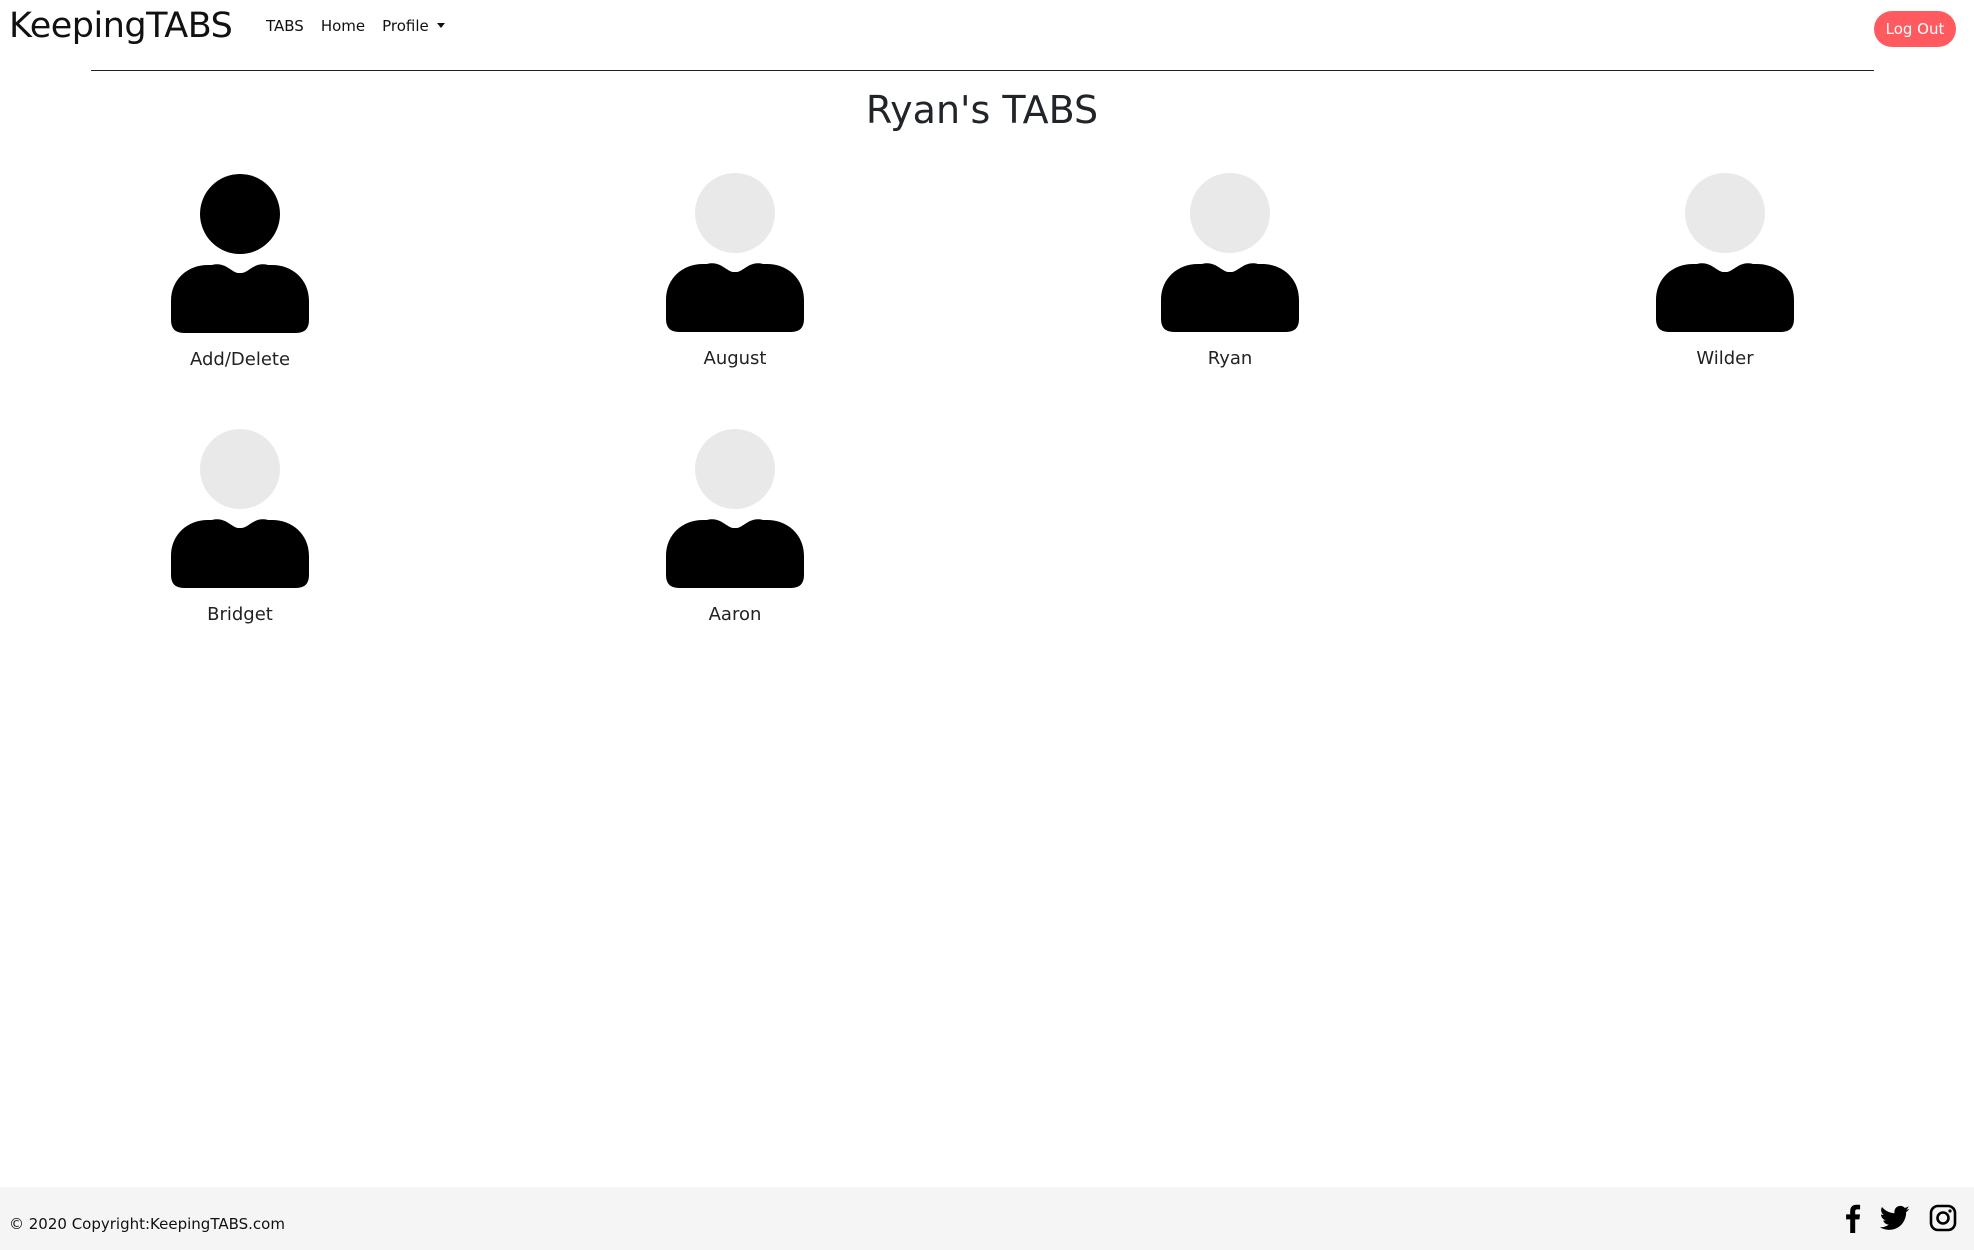 The width and height of the screenshot is (1974, 1250). Describe the element at coordinates (440, 25) in the screenshot. I see `caret-down-icon` at that location.